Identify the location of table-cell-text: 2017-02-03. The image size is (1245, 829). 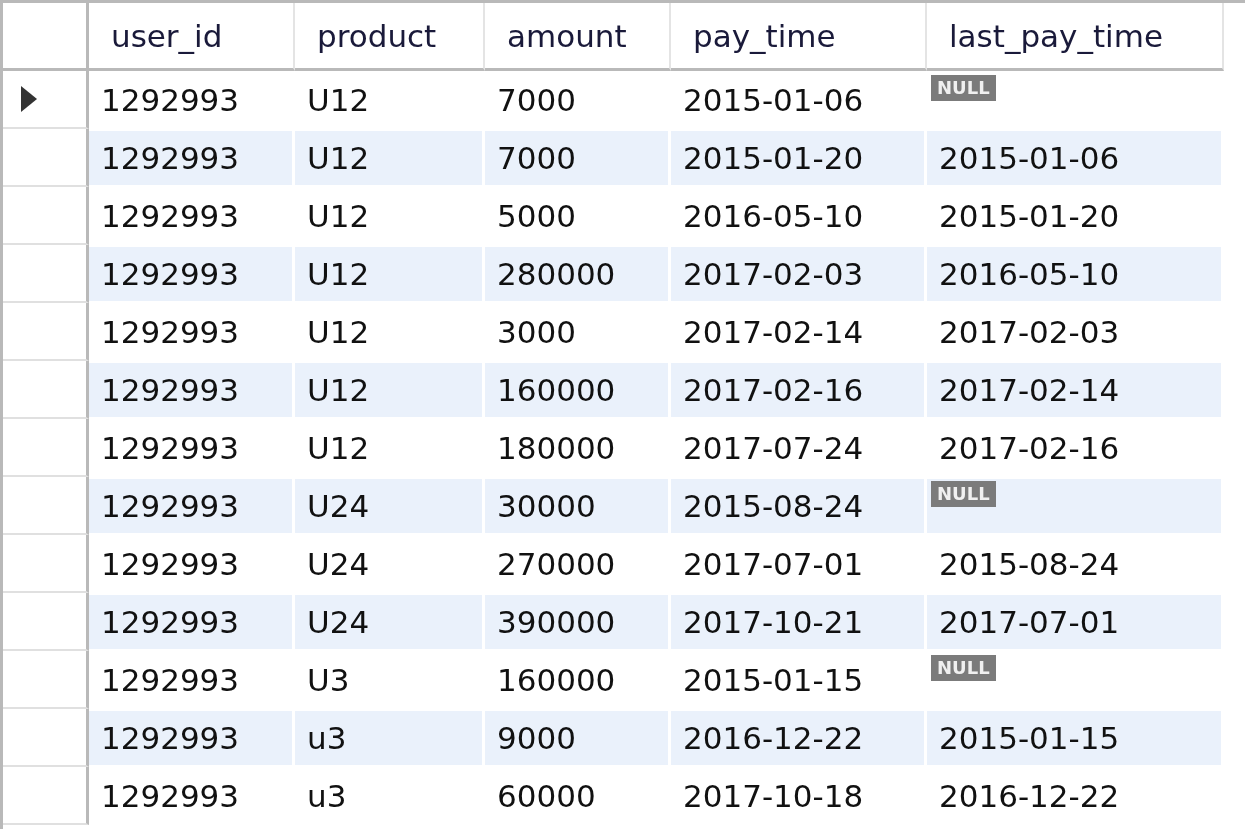
(1029, 332).